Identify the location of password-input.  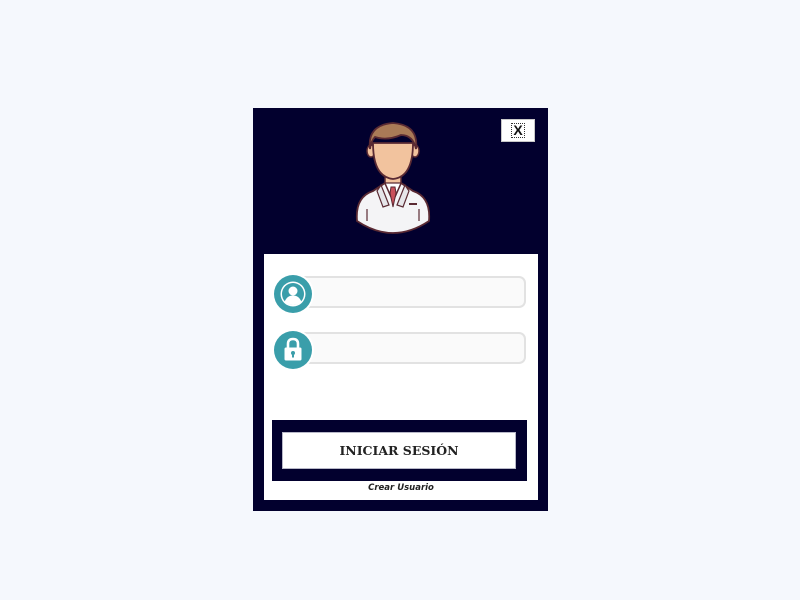
(411, 348).